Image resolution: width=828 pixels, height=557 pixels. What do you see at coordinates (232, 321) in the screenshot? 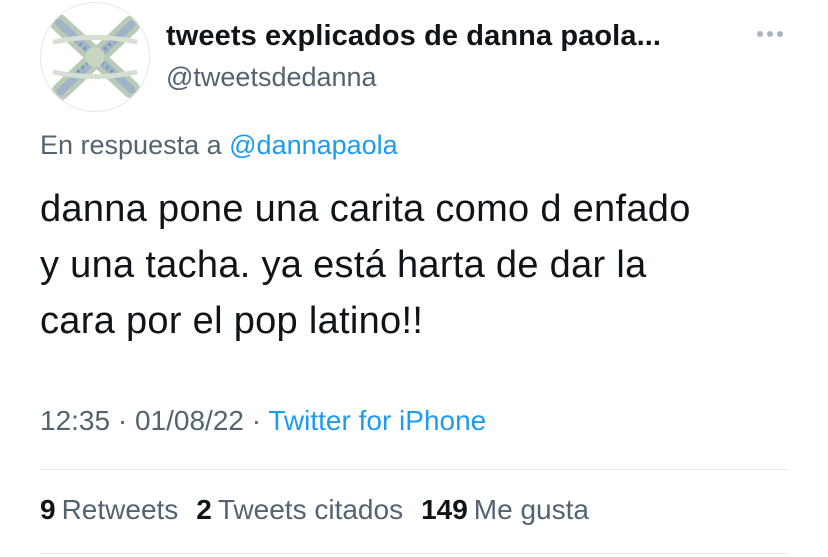
I see `tweet-text-line: cara por el pop latino!!` at bounding box center [232, 321].